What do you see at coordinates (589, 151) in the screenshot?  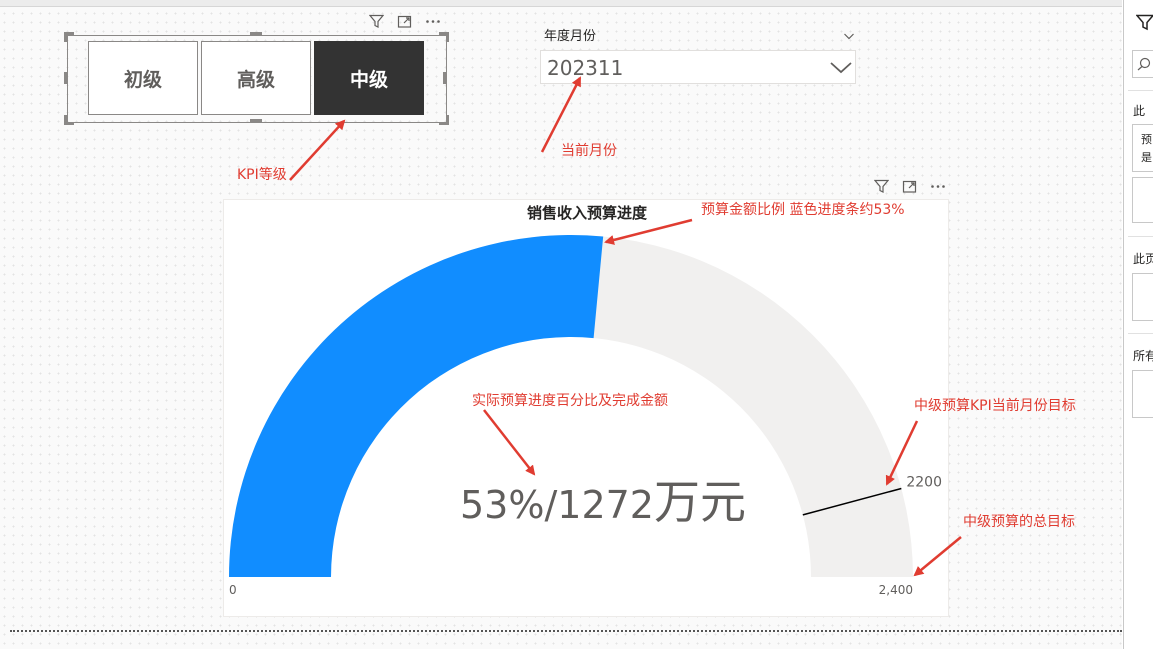 I see `annotation-current-month: 当前月份` at bounding box center [589, 151].